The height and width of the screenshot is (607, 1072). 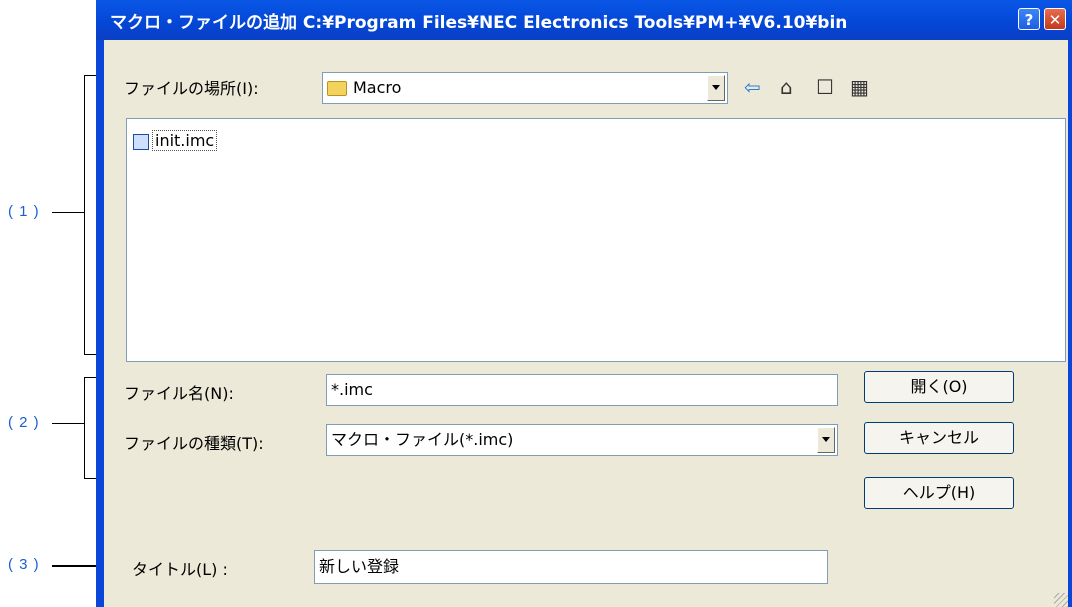 I want to click on back-icon: ⇦, so click(x=752, y=87).